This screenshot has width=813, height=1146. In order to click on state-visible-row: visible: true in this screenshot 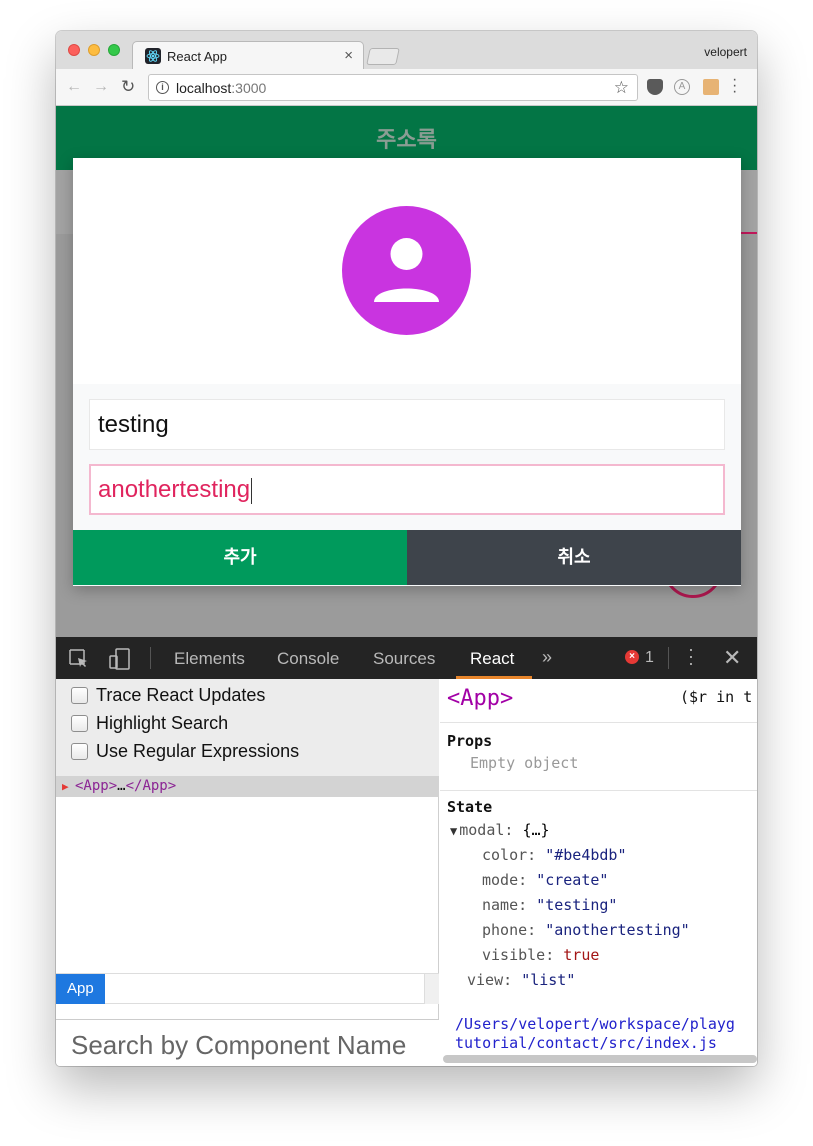, I will do `click(540, 955)`.